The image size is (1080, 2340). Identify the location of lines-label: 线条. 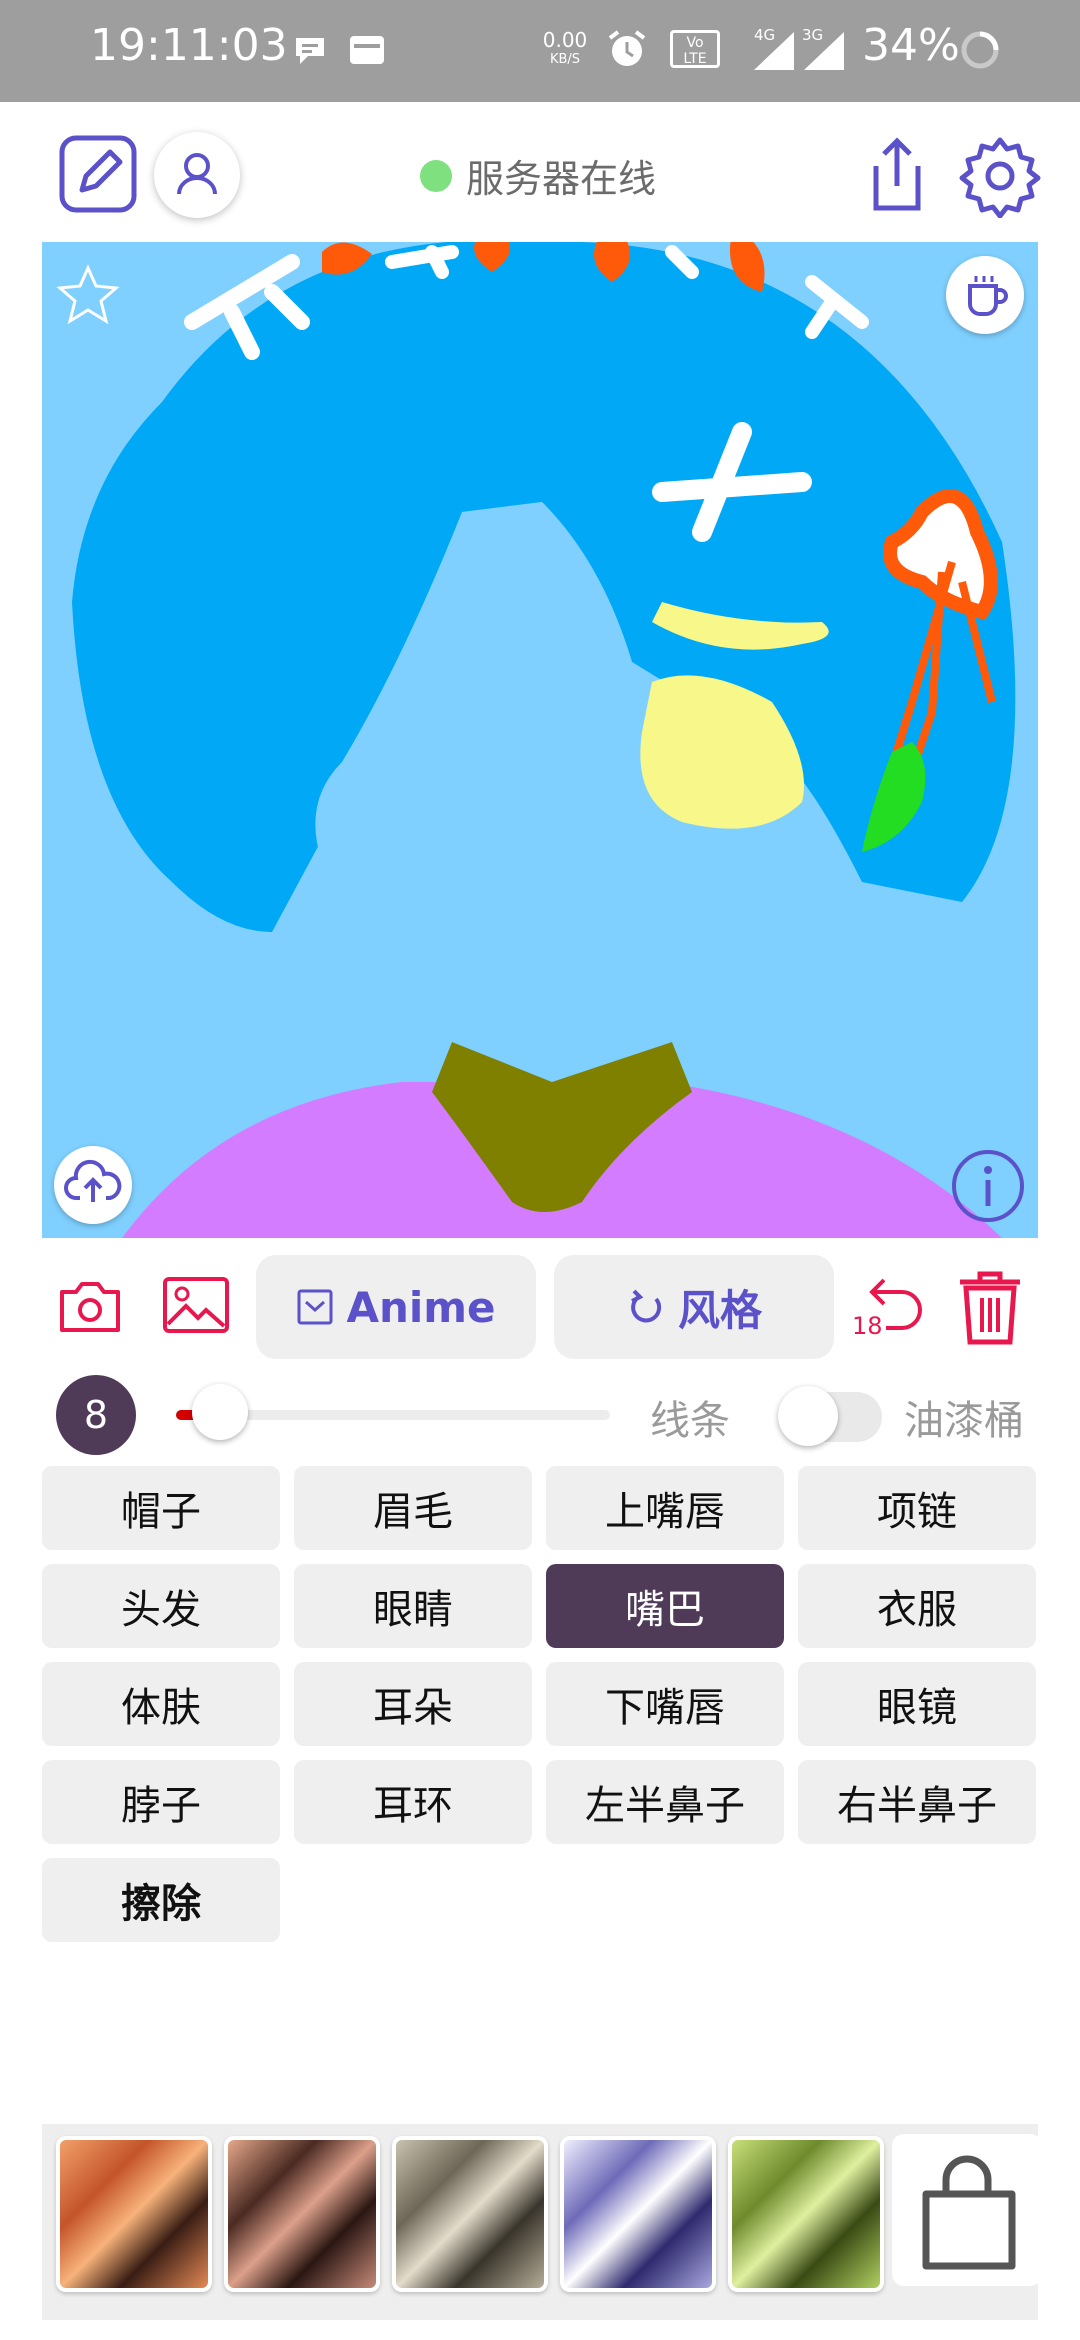
(690, 1421).